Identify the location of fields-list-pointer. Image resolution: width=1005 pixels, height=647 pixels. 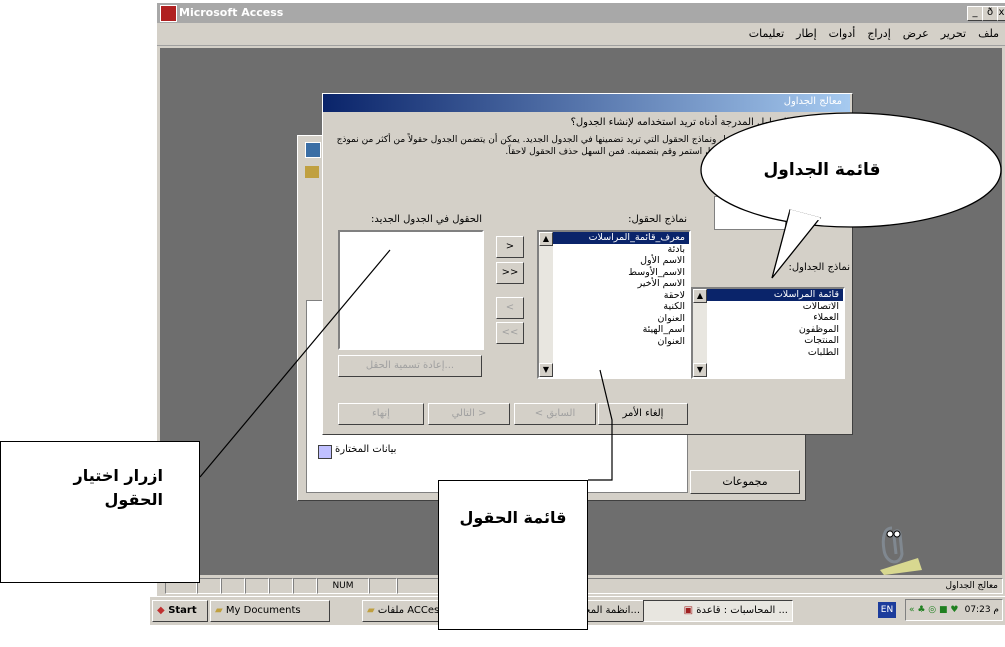
(600, 425).